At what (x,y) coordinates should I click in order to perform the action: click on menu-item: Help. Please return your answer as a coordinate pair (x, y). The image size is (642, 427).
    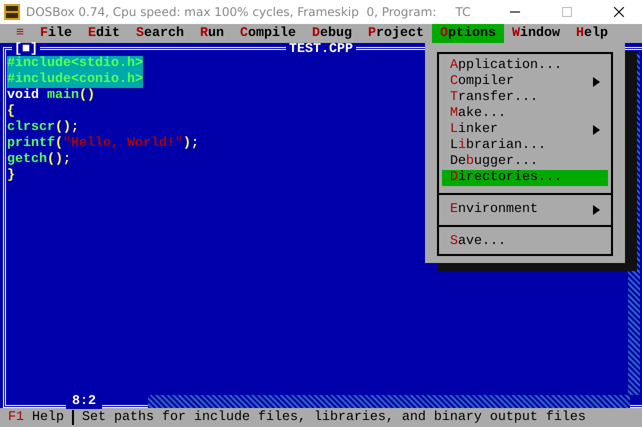
    Looking at the image, I should click on (592, 33).